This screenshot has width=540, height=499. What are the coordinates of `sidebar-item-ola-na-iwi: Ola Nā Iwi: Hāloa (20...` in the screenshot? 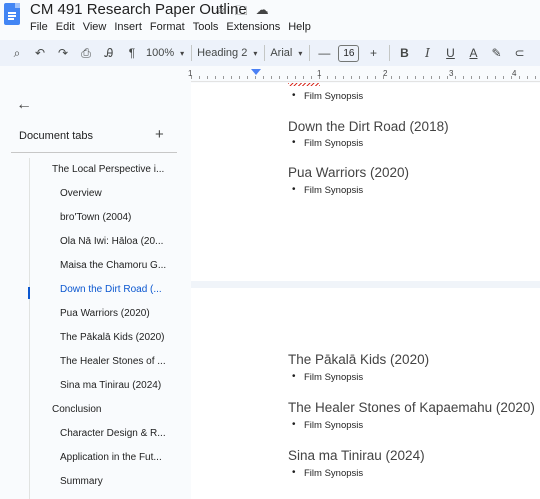 It's located at (117, 242).